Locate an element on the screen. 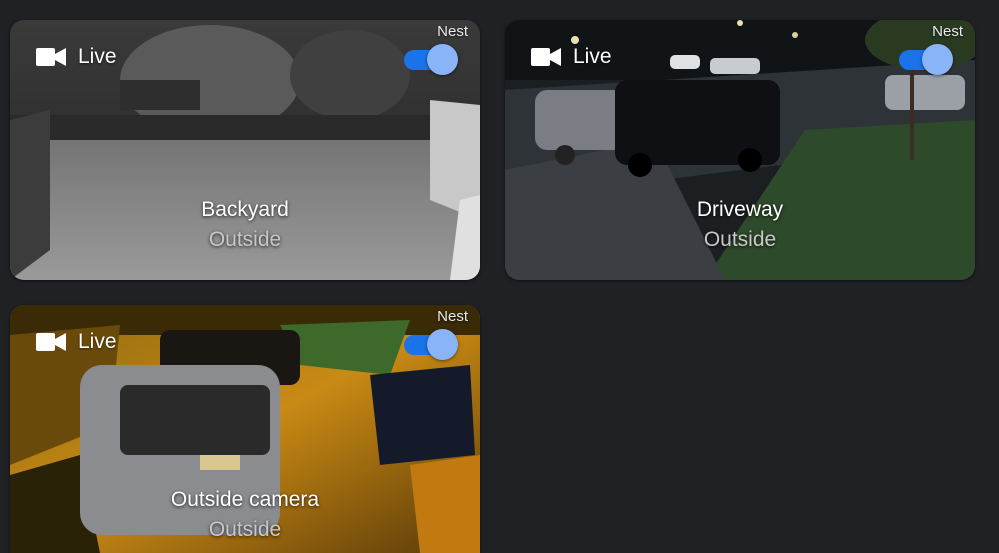 The width and height of the screenshot is (999, 553). camera-caption: Backyard Outside is located at coordinates (245, 225).